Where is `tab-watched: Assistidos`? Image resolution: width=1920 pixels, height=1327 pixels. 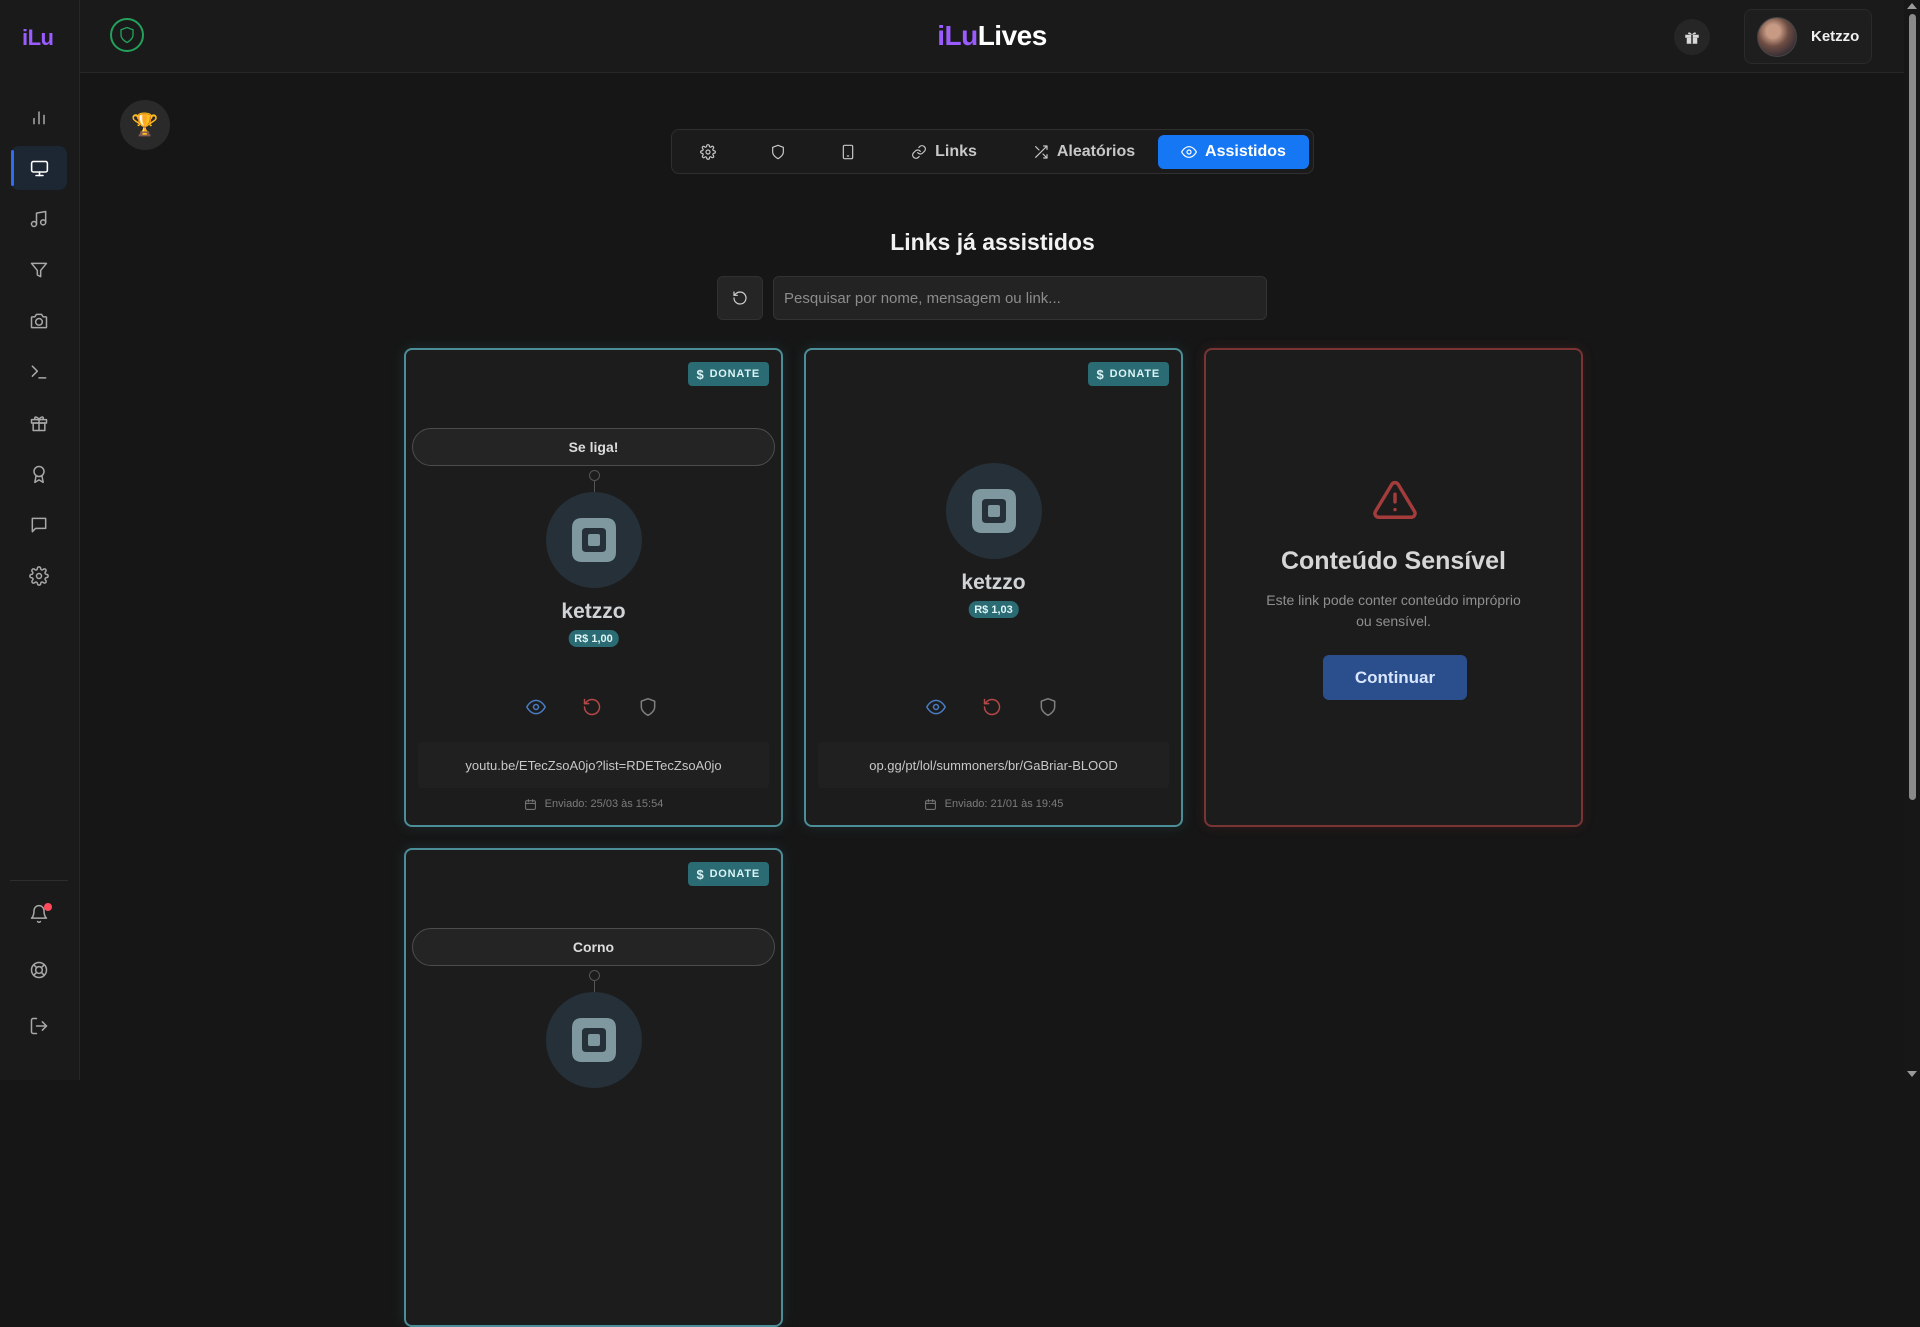
tab-watched: Assistidos is located at coordinates (1233, 152).